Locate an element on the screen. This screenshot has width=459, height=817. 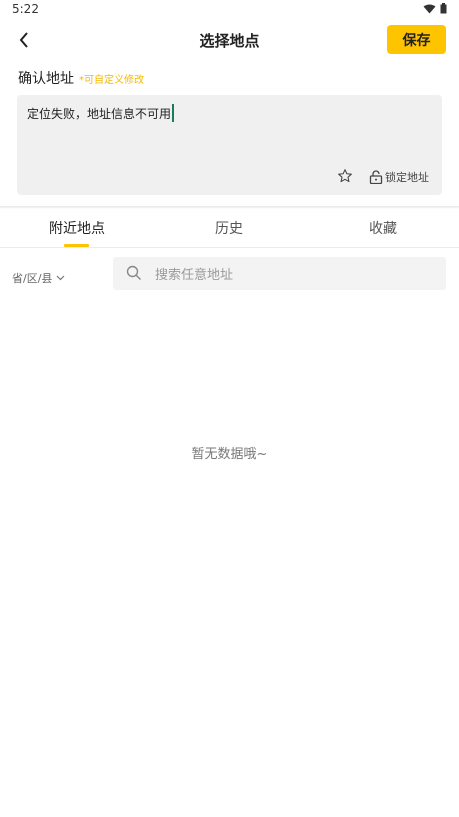
lock-icon is located at coordinates (376, 177).